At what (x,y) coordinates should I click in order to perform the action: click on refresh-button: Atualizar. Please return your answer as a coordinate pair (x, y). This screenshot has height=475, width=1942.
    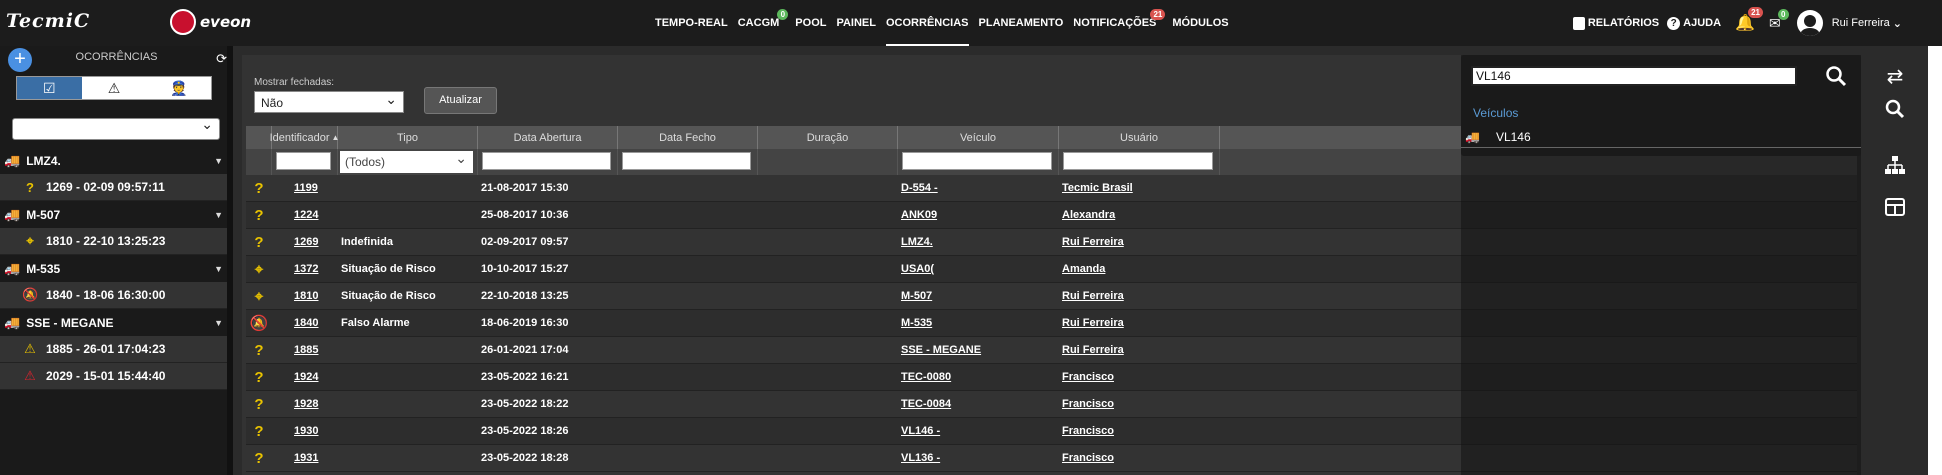
    Looking at the image, I should click on (460, 100).